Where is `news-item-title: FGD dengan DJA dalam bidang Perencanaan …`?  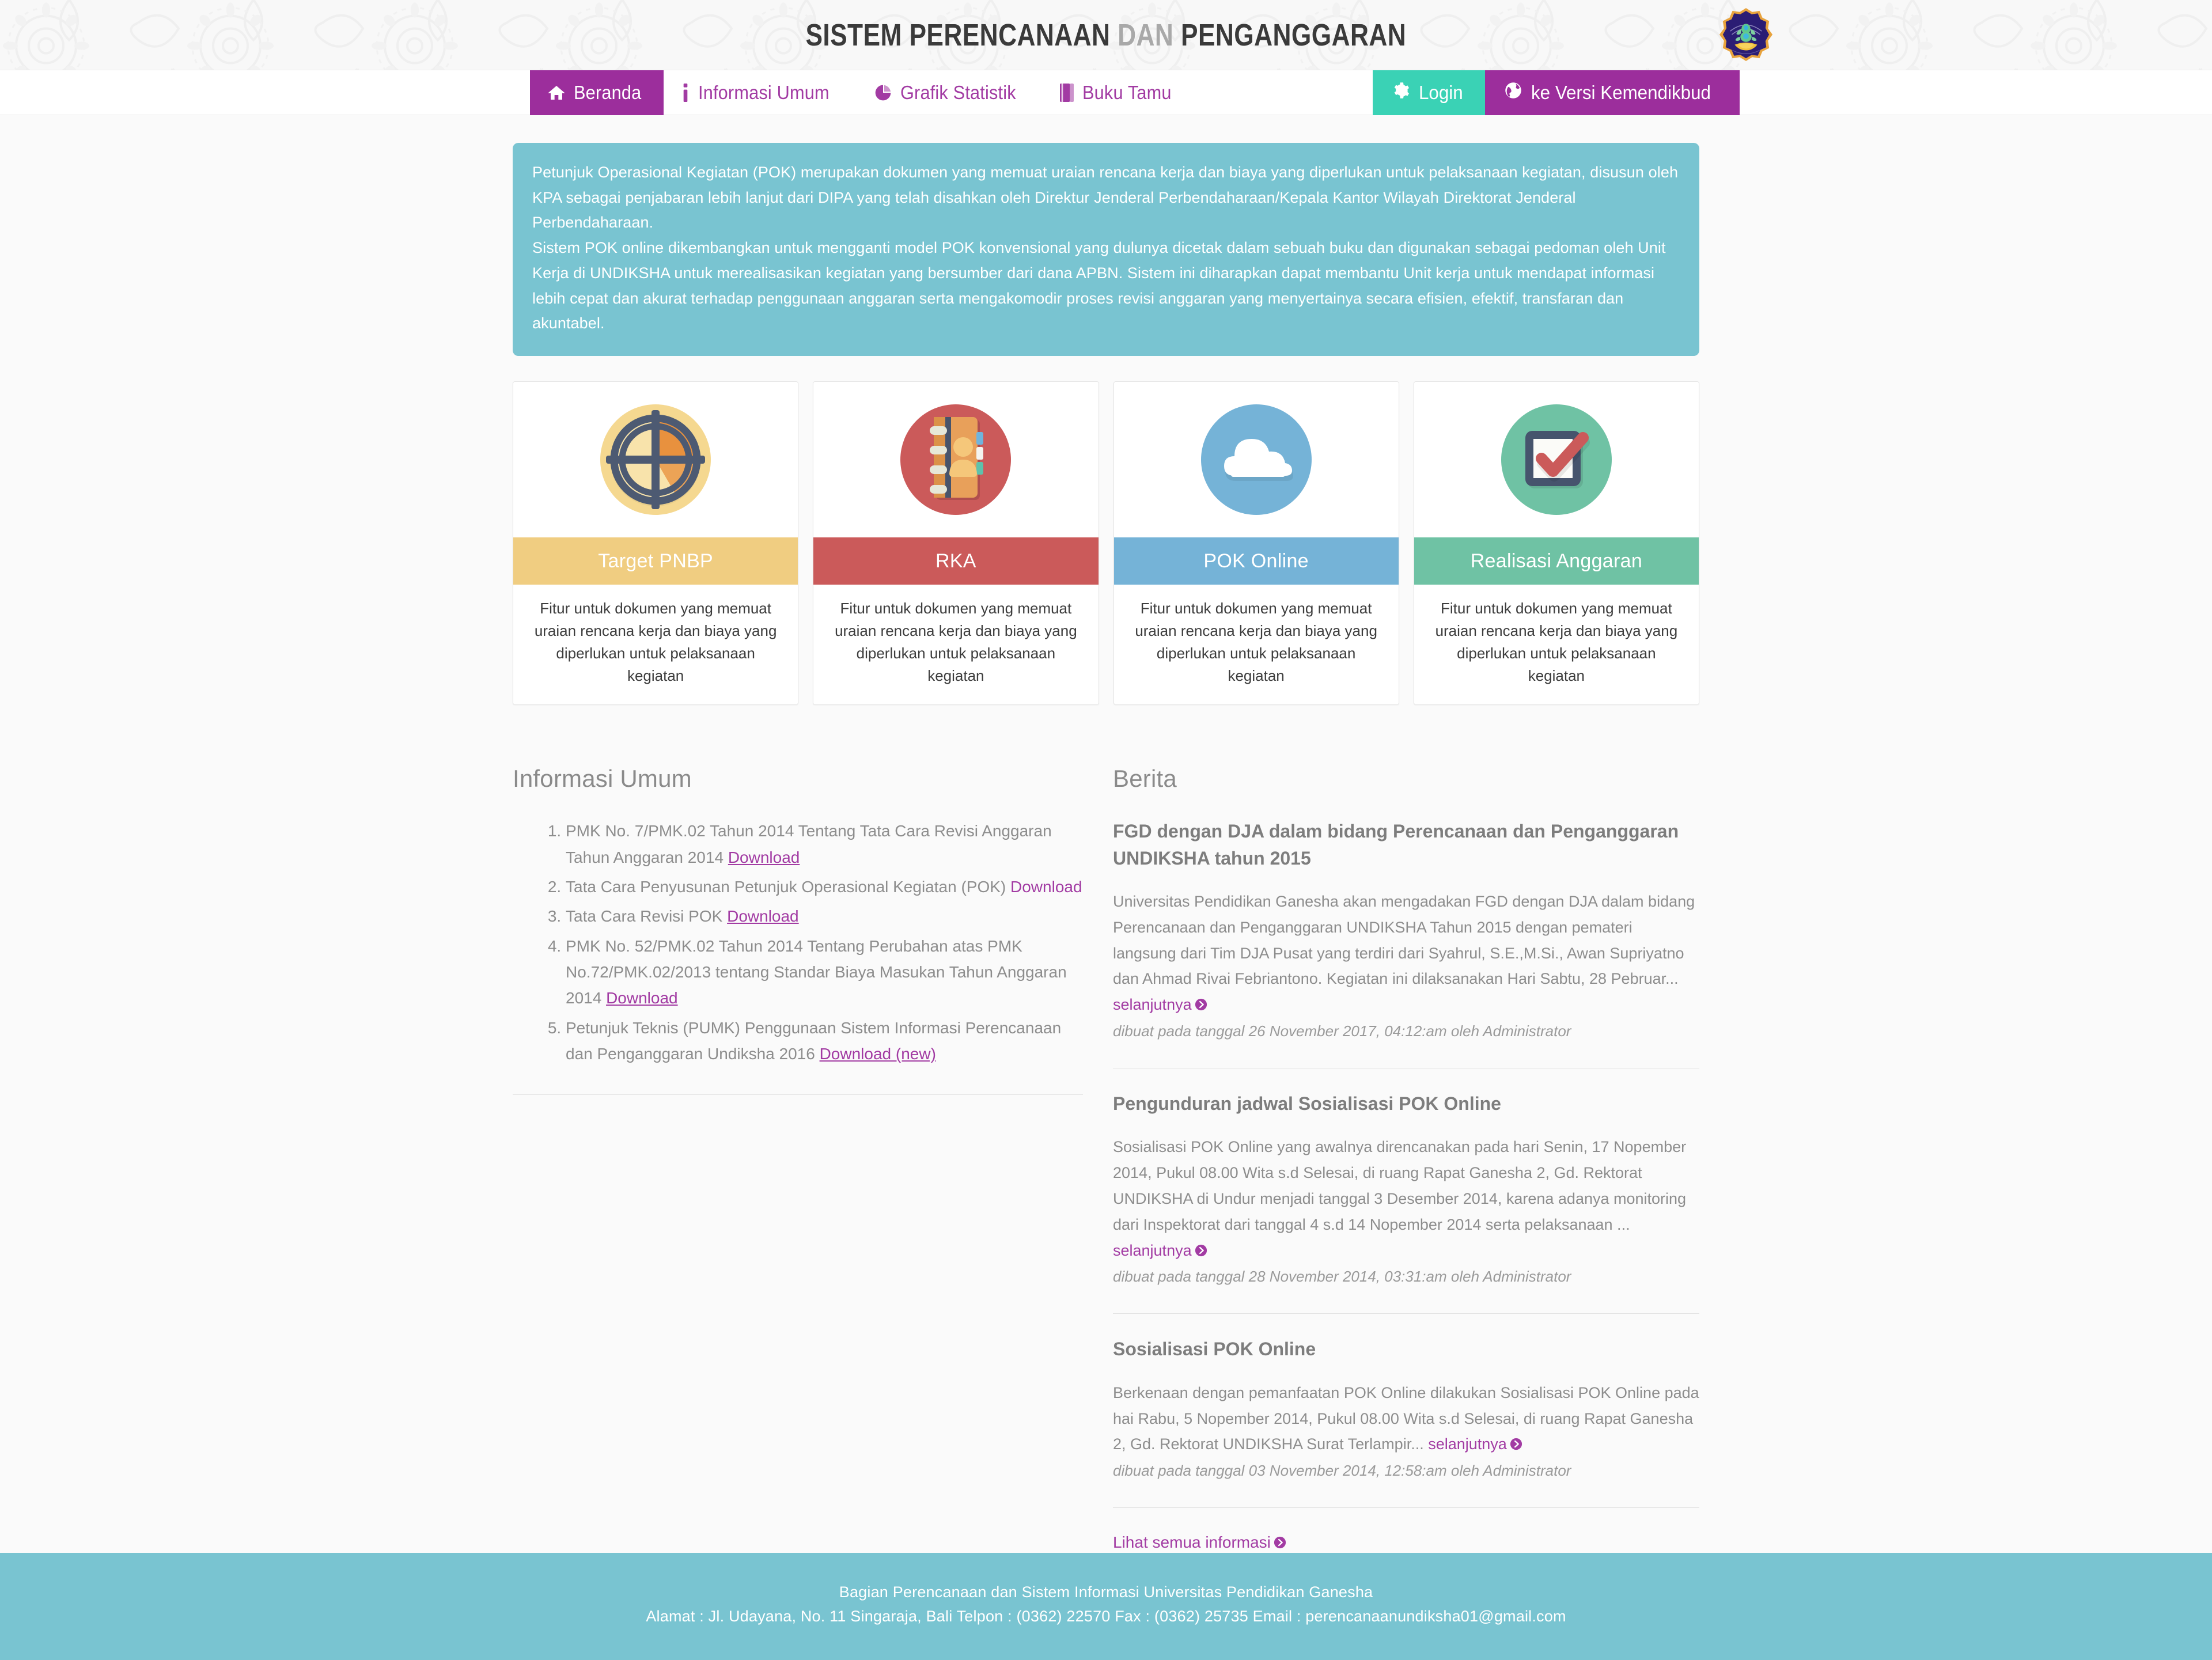
news-item-title: FGD dengan DJA dalam bidang Perencanaan … is located at coordinates (1406, 844).